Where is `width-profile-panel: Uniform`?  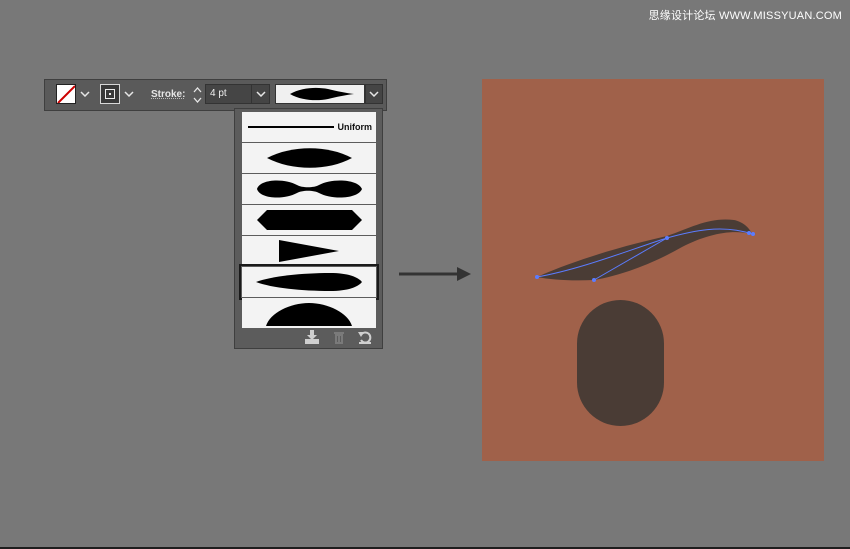 width-profile-panel: Uniform is located at coordinates (308, 228).